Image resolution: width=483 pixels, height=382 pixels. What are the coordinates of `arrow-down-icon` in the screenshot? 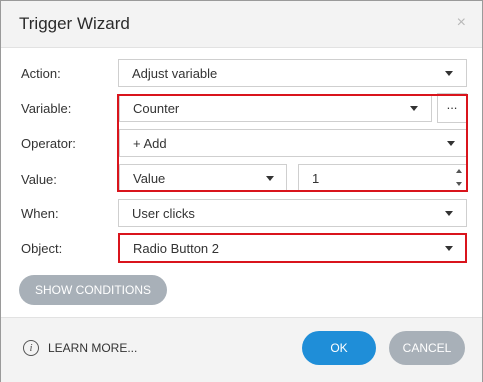 It's located at (459, 184).